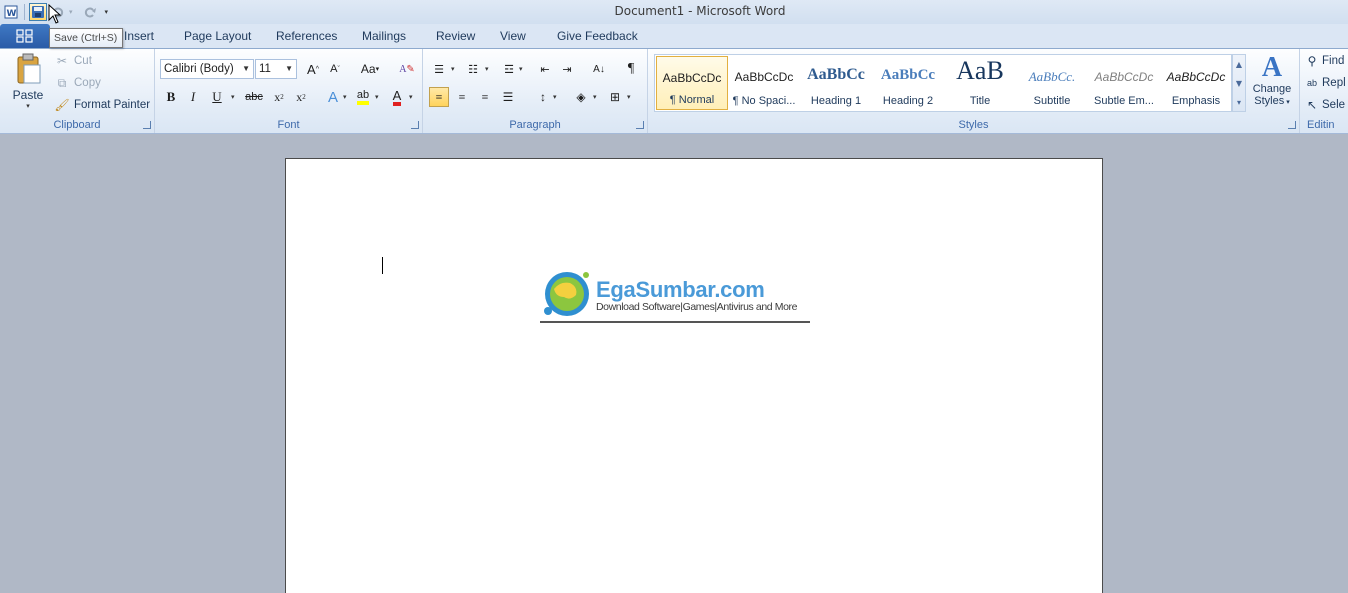 The image size is (1348, 593). What do you see at coordinates (908, 83) in the screenshot?
I see `style-heading-2: AaBbCc Heading 2` at bounding box center [908, 83].